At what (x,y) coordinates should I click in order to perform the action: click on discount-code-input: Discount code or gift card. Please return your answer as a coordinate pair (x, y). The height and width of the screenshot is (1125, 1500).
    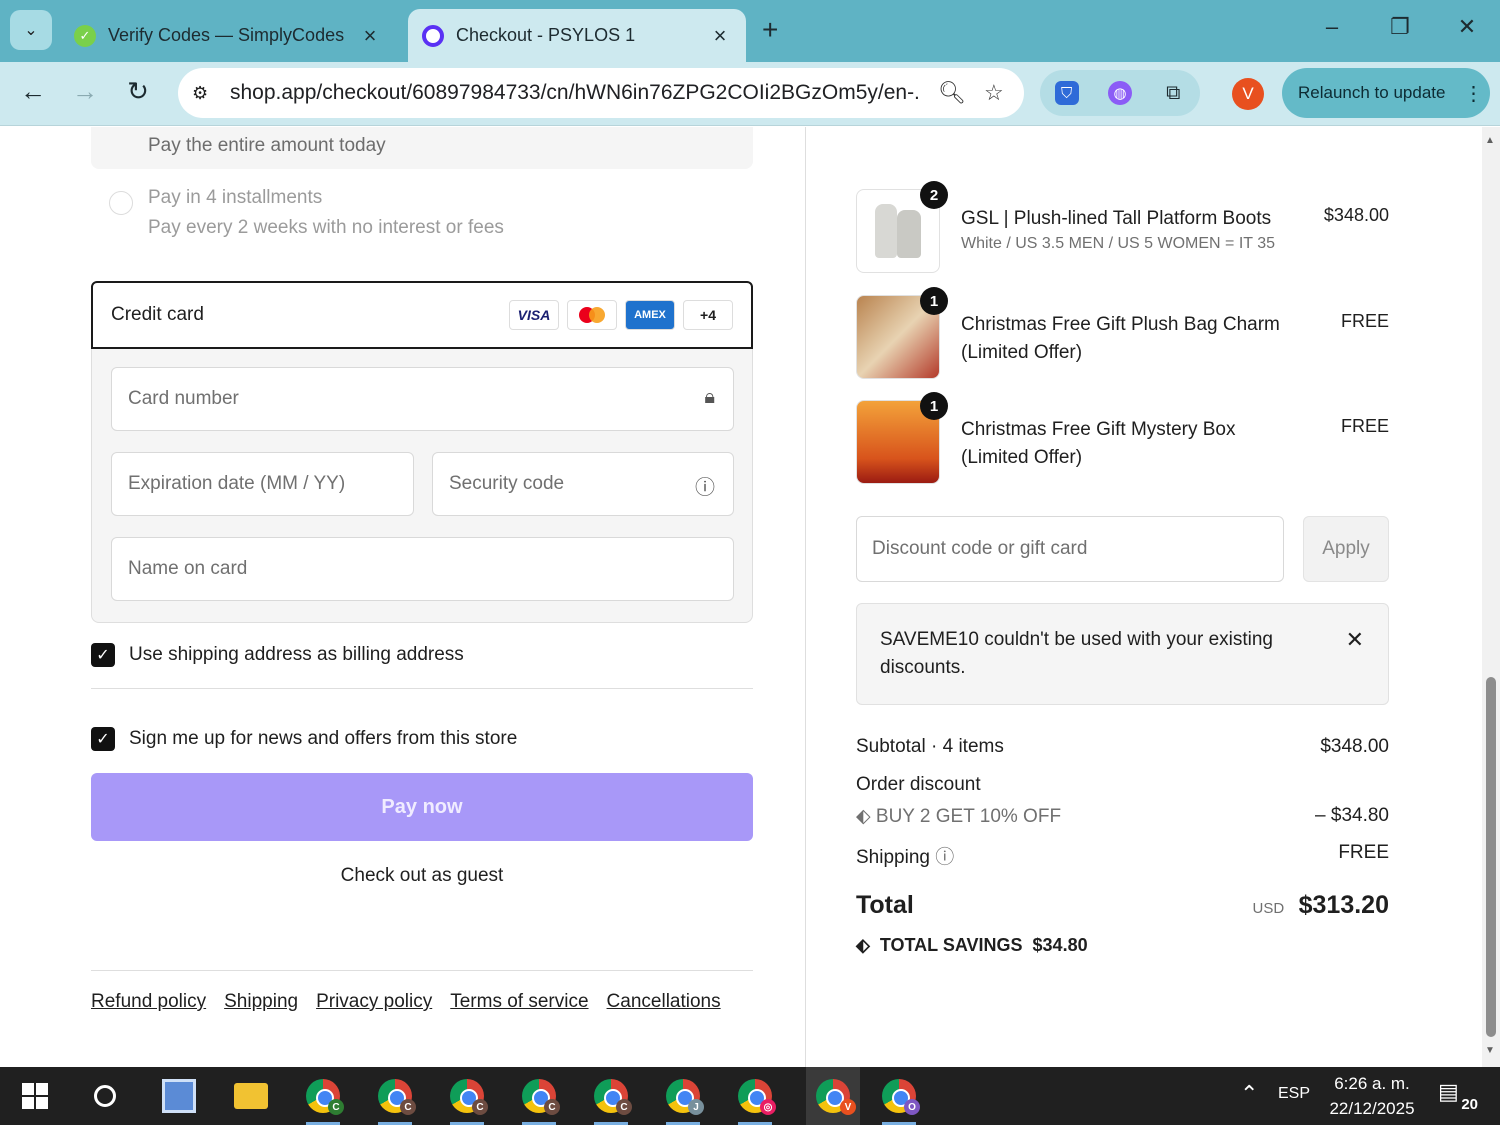
    Looking at the image, I should click on (1070, 549).